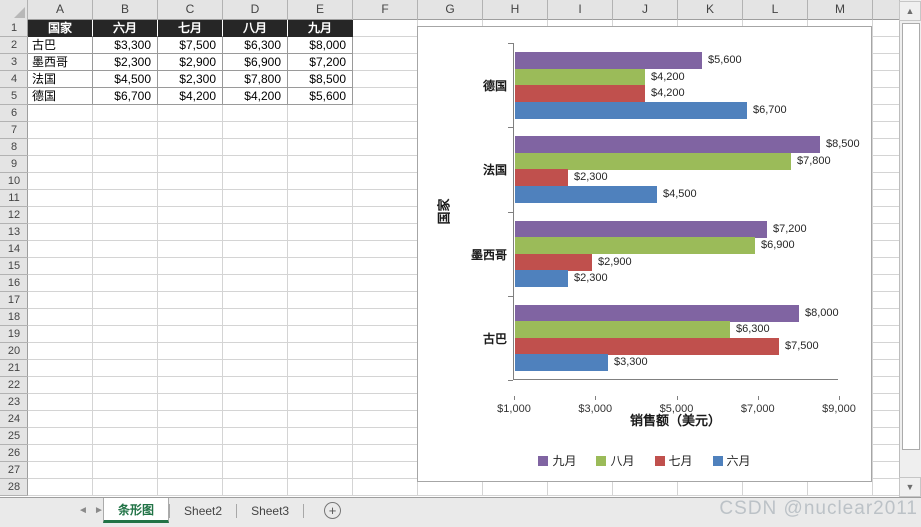 The height and width of the screenshot is (527, 921). Describe the element at coordinates (125, 79) in the screenshot. I see `table-cell: $4,500` at that location.